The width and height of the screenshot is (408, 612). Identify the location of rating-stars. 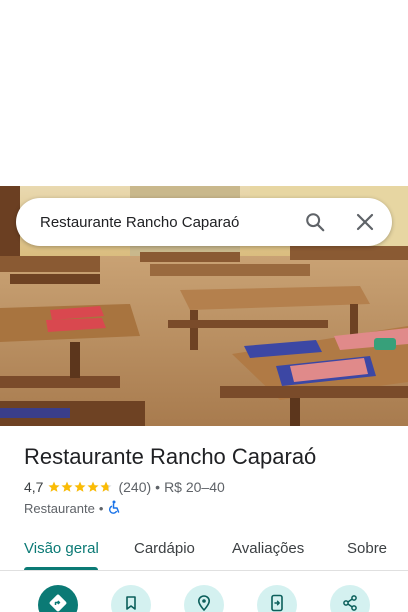
(80, 487).